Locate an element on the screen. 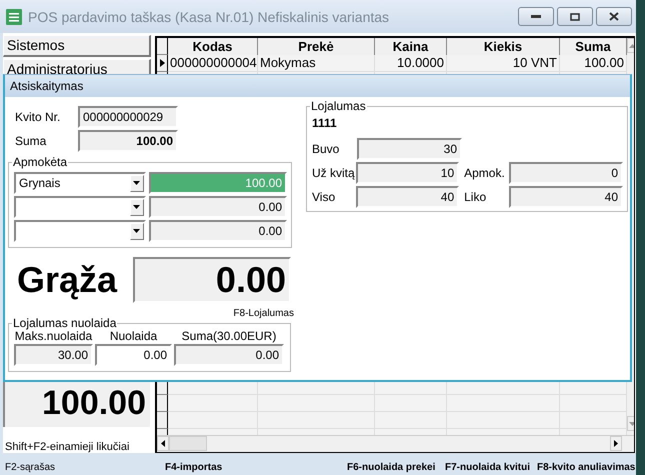  table-cell: Mokymas is located at coordinates (316, 63).